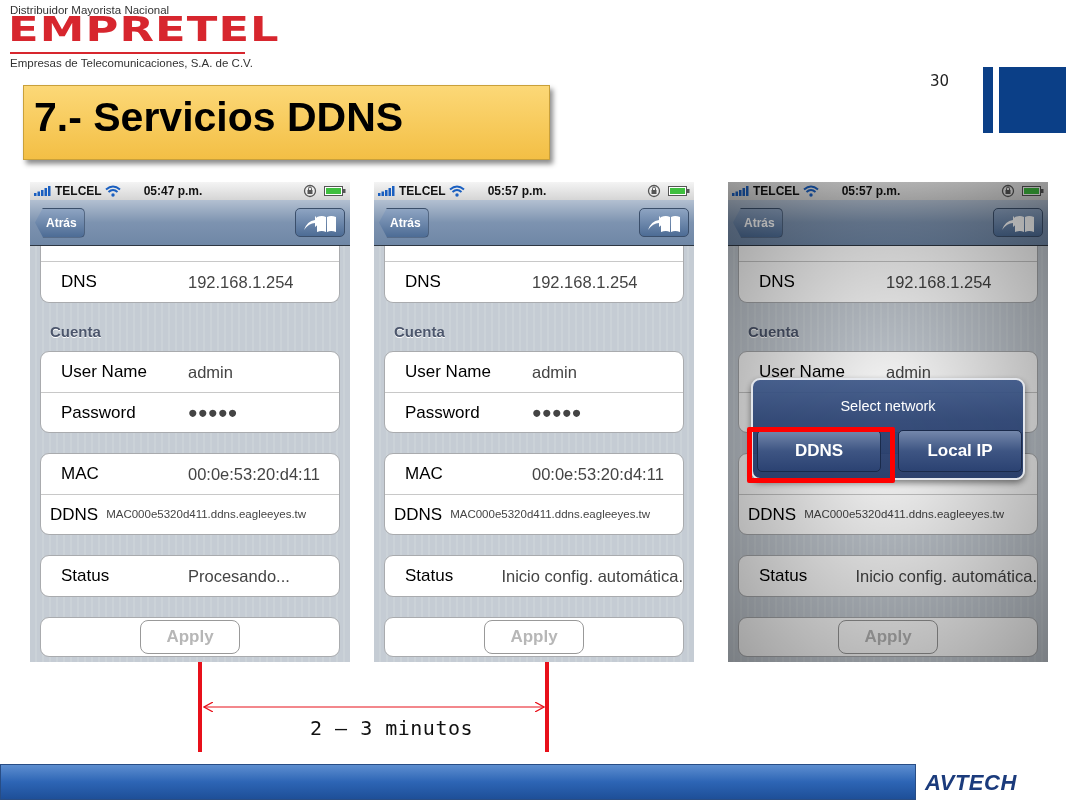  Describe the element at coordinates (286, 122) in the screenshot. I see `slide-title: 7.- Servicios DDNS` at that location.